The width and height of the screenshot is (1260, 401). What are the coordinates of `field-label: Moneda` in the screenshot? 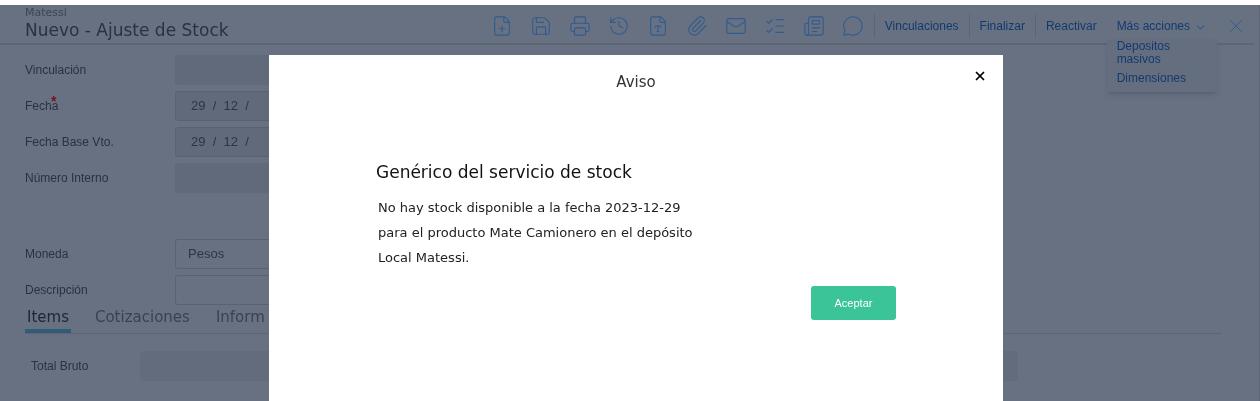 It's located at (47, 254).